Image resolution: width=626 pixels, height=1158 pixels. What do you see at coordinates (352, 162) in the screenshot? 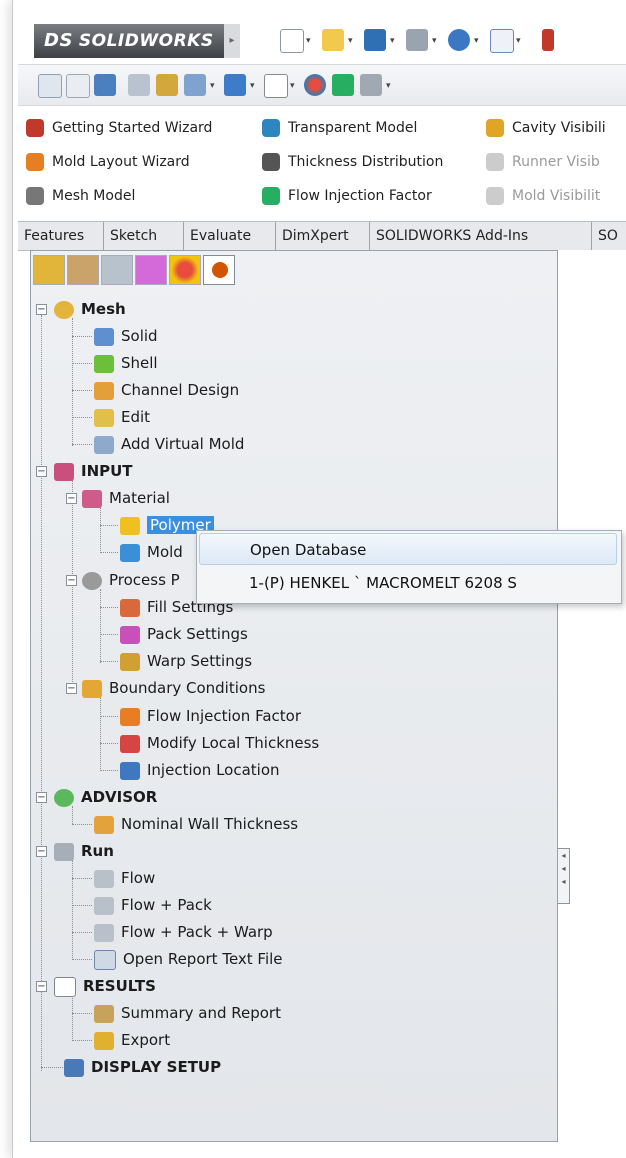
I see `thickness-distribution-button: Thickness Distribution` at bounding box center [352, 162].